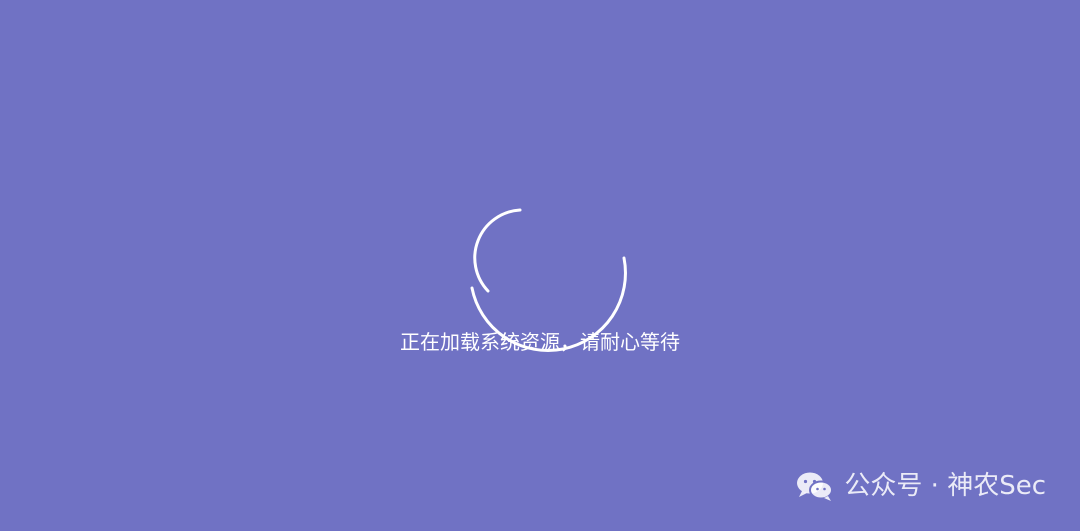 The image size is (1080, 531). I want to click on wechat-icon, so click(815, 486).